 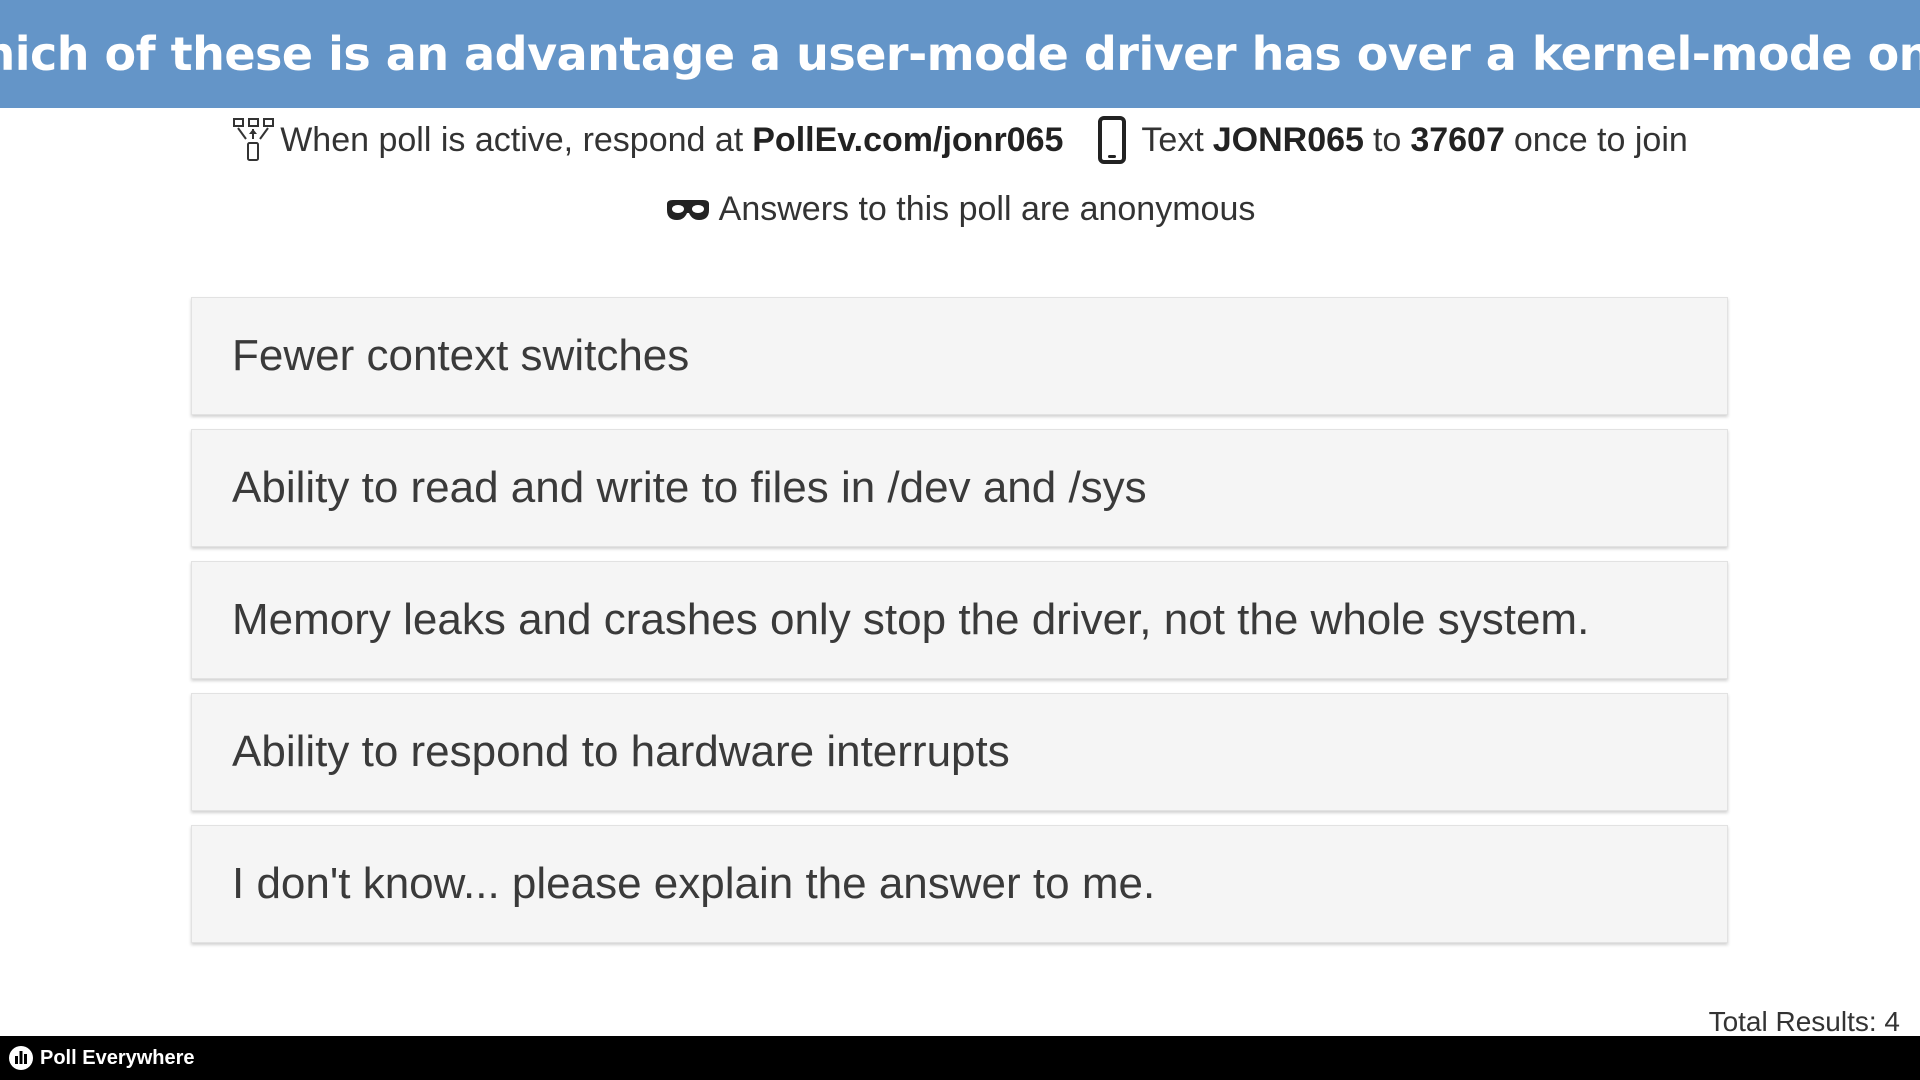 I want to click on text-instructions: Text JONR065 to 37607 once to join, so click(x=1392, y=140).